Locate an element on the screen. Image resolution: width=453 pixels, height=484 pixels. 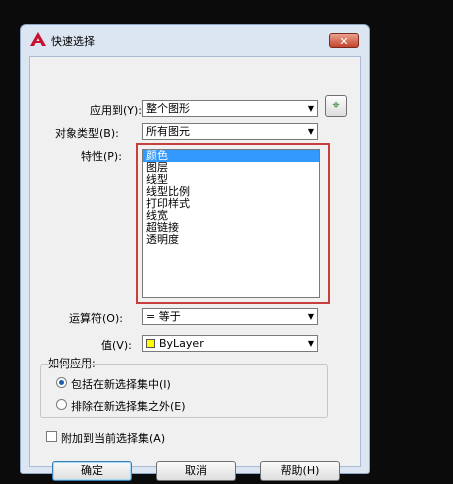
autocad-app-icon is located at coordinates (38, 39).